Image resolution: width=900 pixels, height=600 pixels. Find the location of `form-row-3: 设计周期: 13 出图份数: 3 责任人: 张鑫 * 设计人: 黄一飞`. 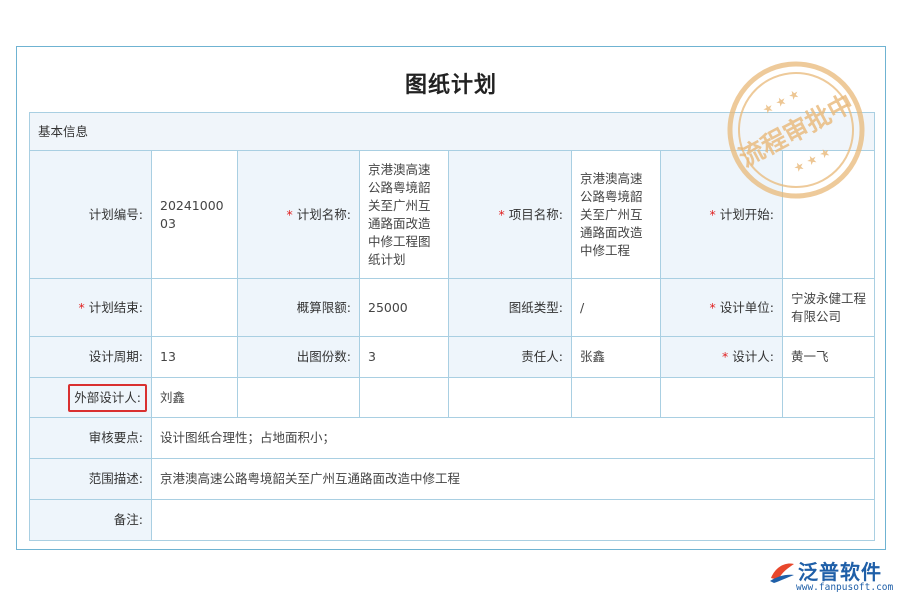

form-row-3: 设计周期: 13 出图份数: 3 责任人: 张鑫 * 设计人: 黄一飞 is located at coordinates (452, 357).